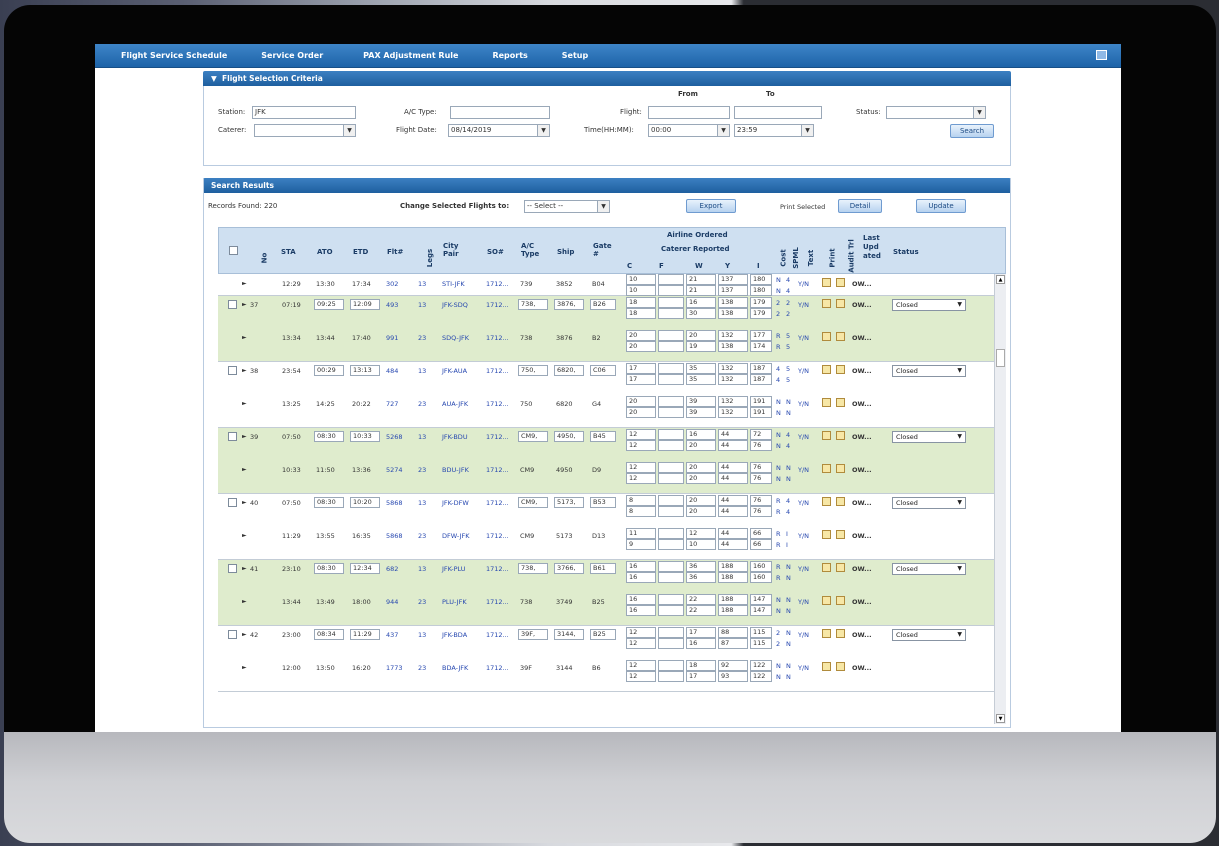 The image size is (1219, 846). I want to click on menu-flight-service-schedule: Flight Service Schedule, so click(174, 55).